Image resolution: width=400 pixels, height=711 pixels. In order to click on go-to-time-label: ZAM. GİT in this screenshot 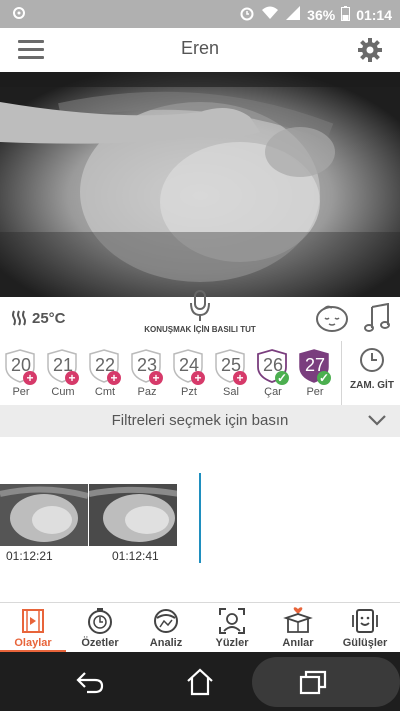, I will do `click(372, 385)`.